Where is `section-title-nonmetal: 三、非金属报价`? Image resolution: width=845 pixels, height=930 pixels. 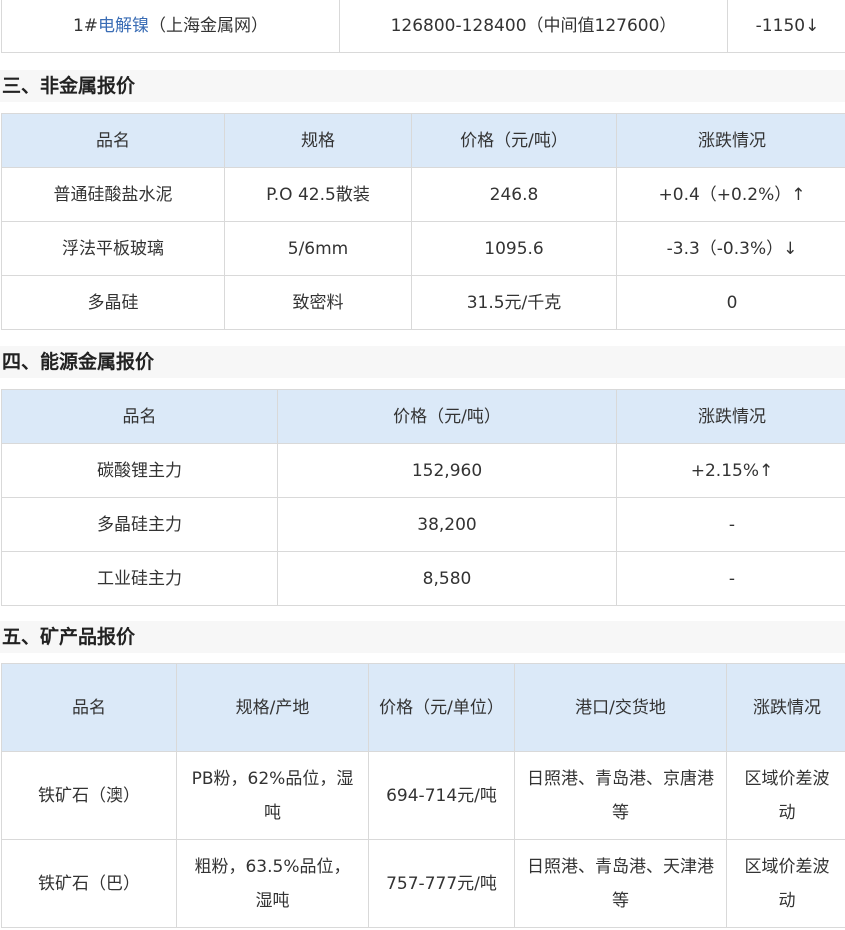
section-title-nonmetal: 三、非金属报价 is located at coordinates (422, 86).